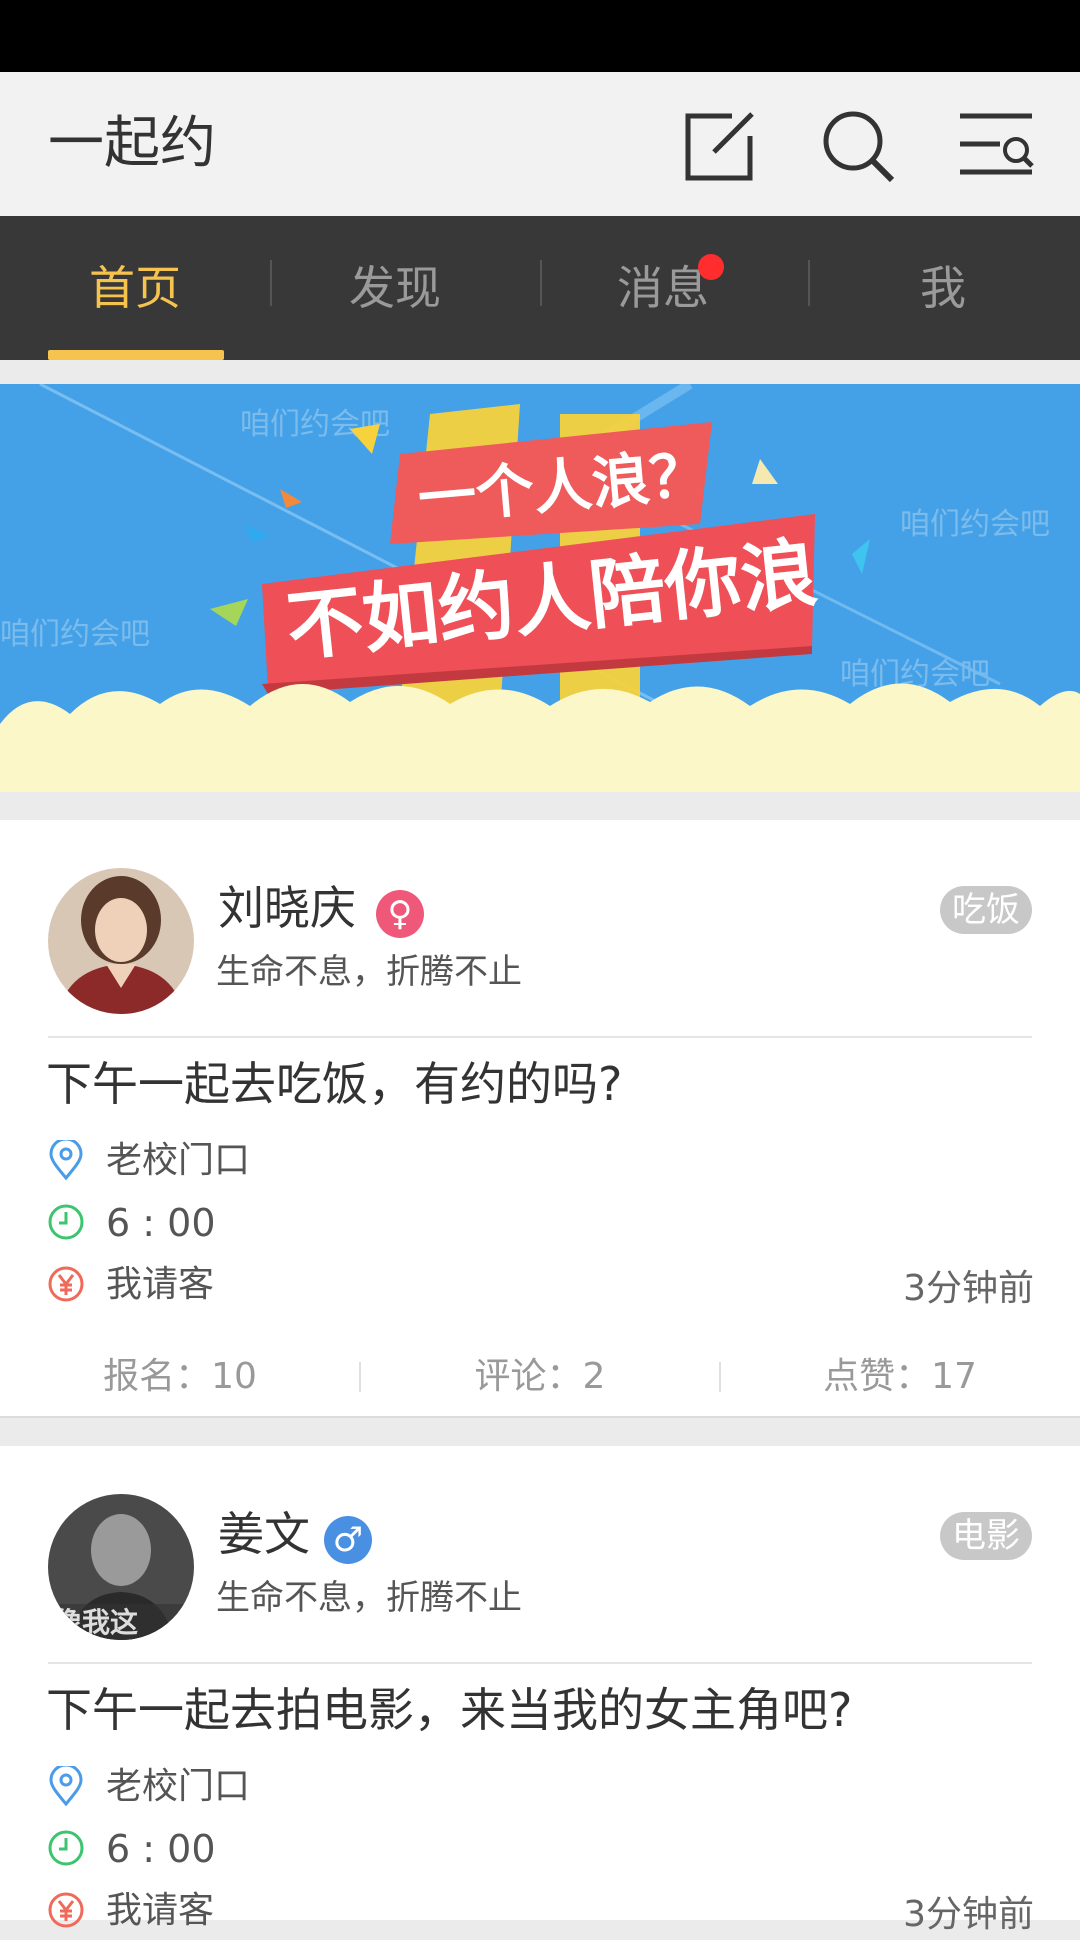 The width and height of the screenshot is (1080, 1940). What do you see at coordinates (943, 288) in the screenshot?
I see `tab-me: 我` at bounding box center [943, 288].